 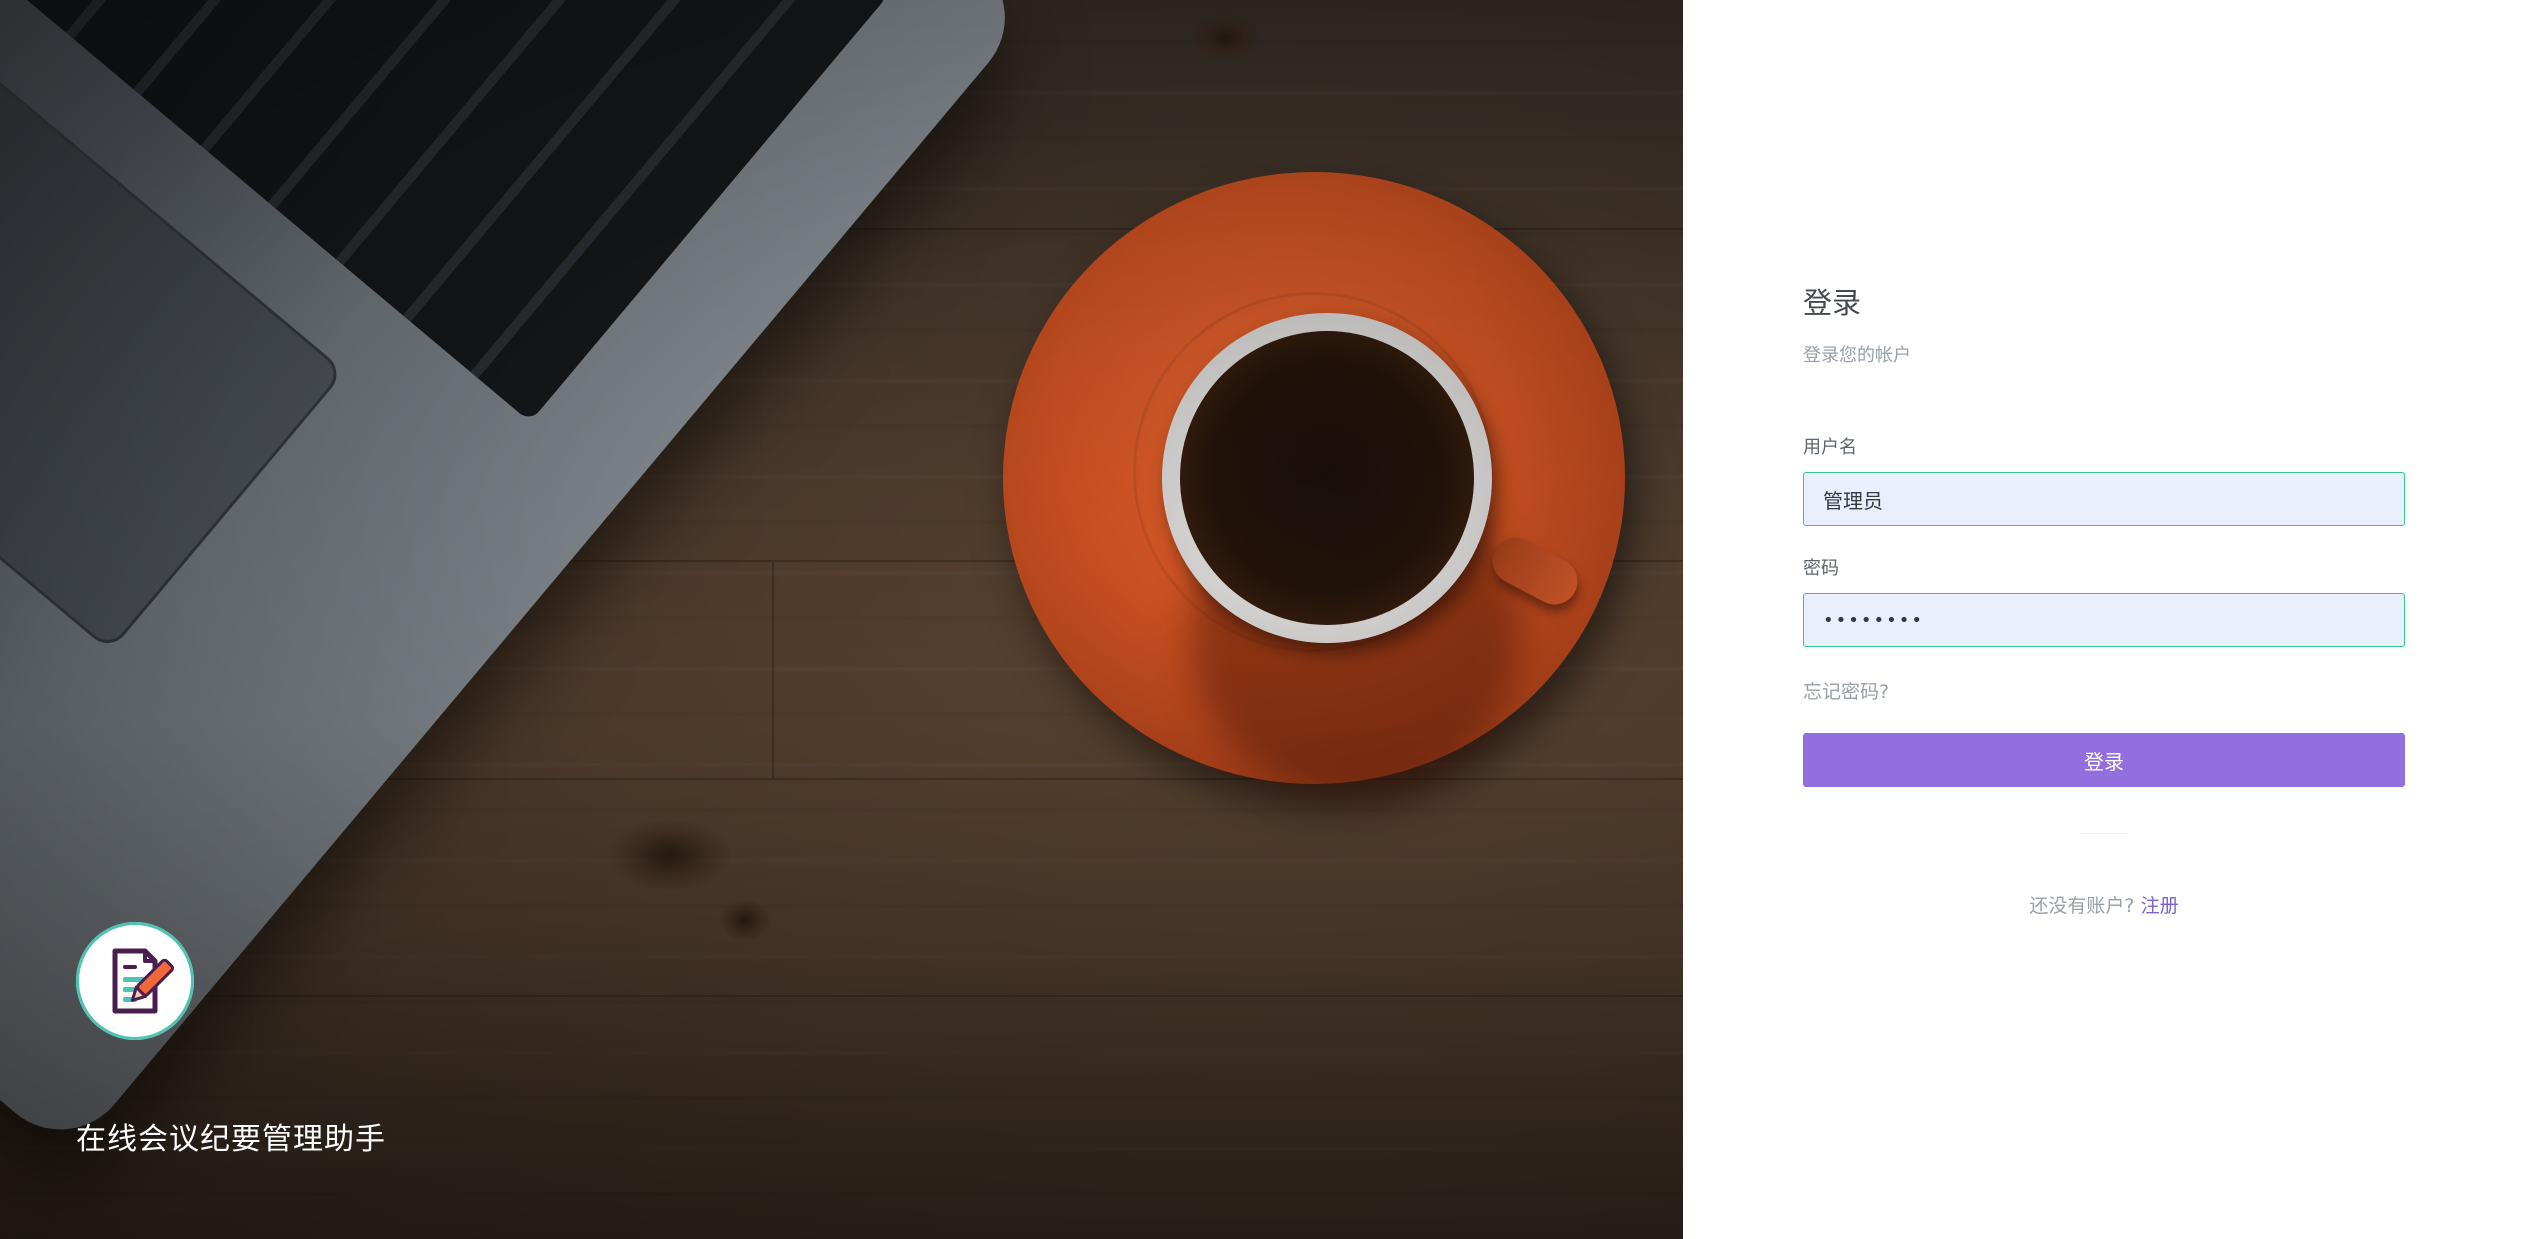 What do you see at coordinates (143, 981) in the screenshot?
I see `document-pencil-icon` at bounding box center [143, 981].